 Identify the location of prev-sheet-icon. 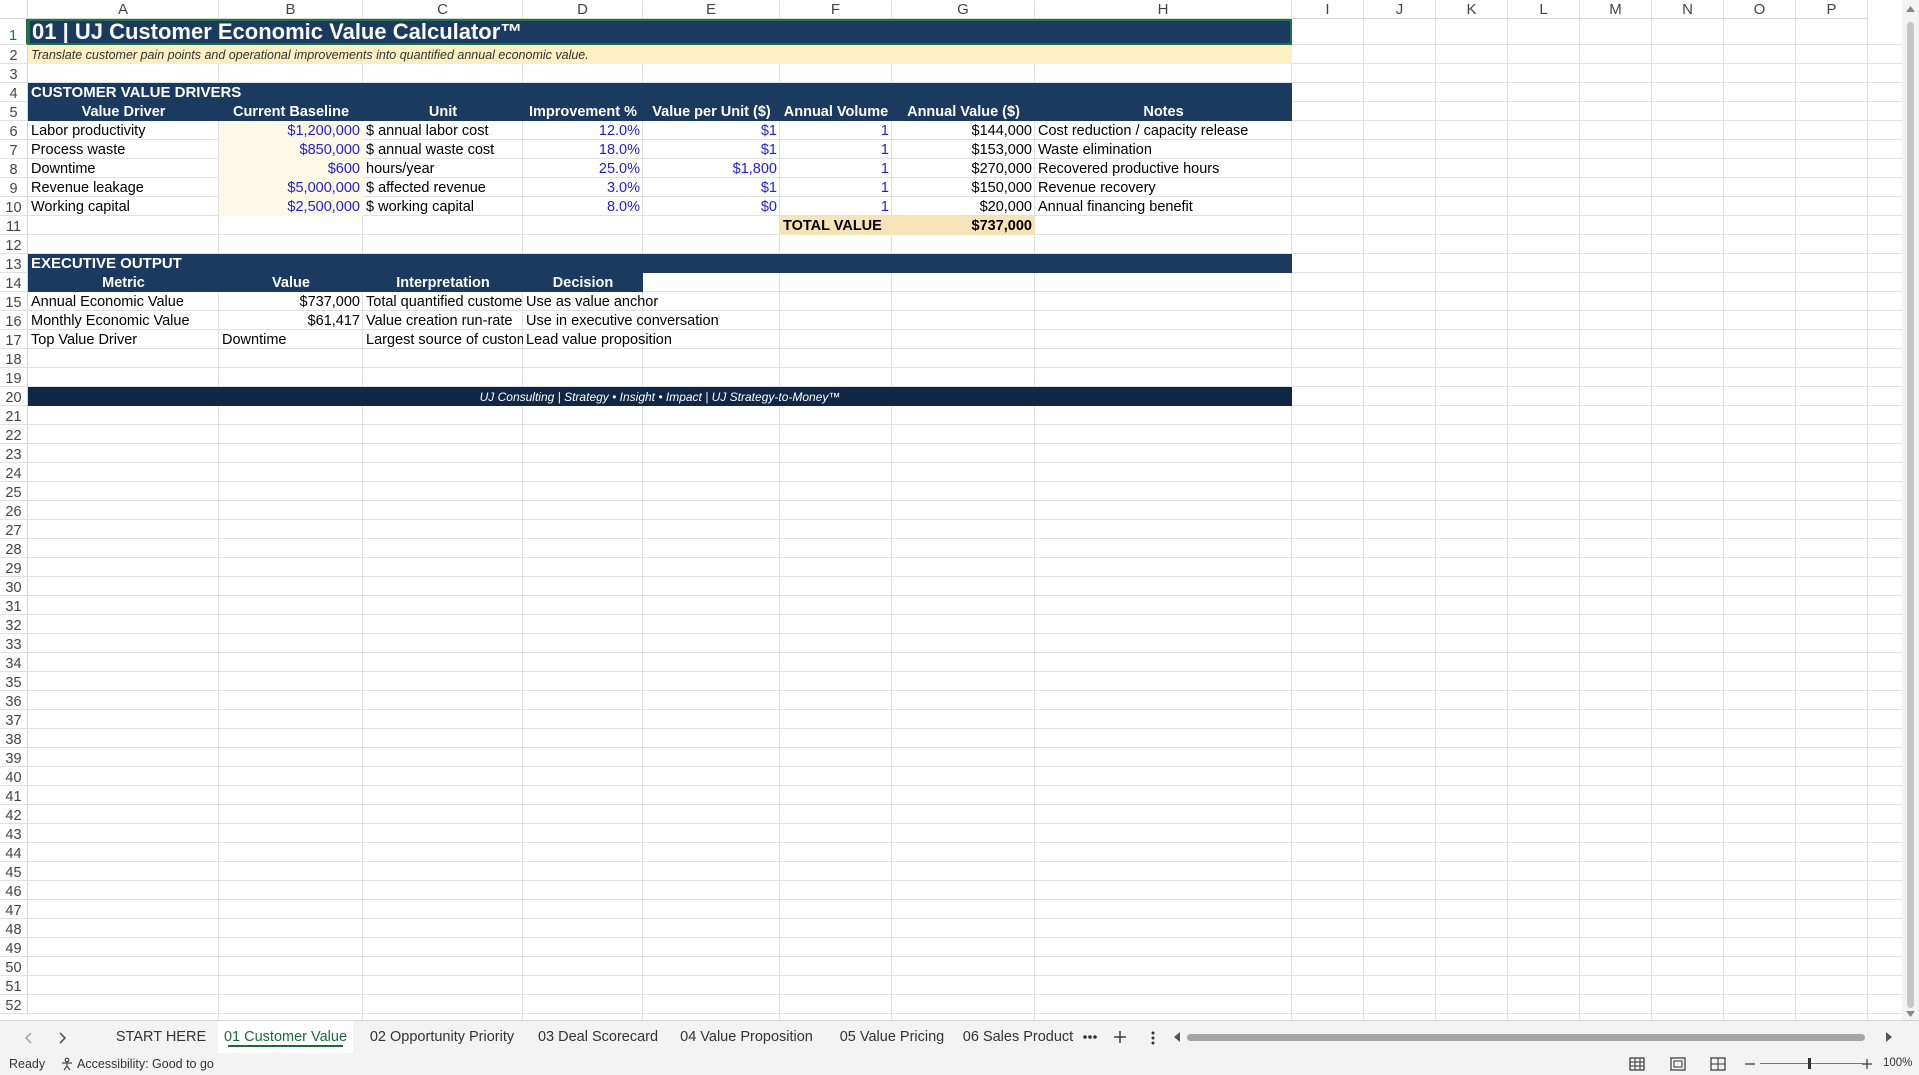
(29, 1038).